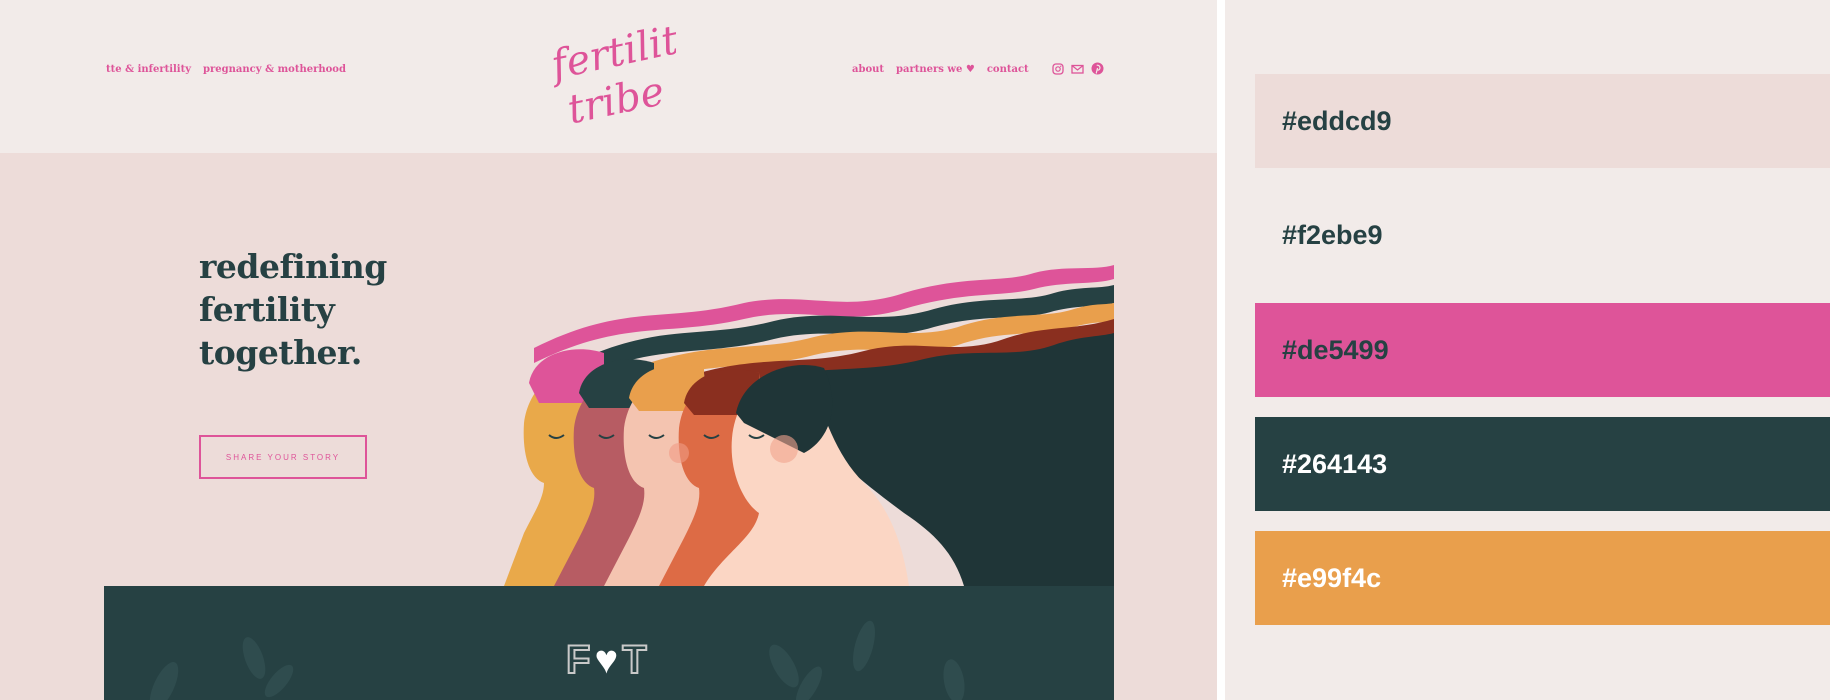 Image resolution: width=1830 pixels, height=700 pixels. What do you see at coordinates (1058, 68) in the screenshot?
I see `instagram-icon` at bounding box center [1058, 68].